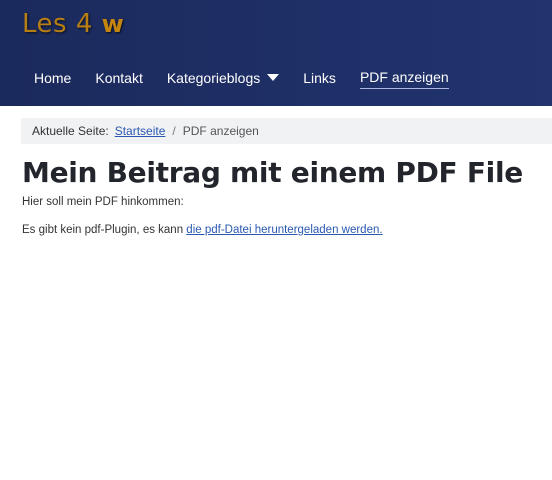  I want to click on breadcrumb-prefix: Aktuelle Seite:, so click(70, 131).